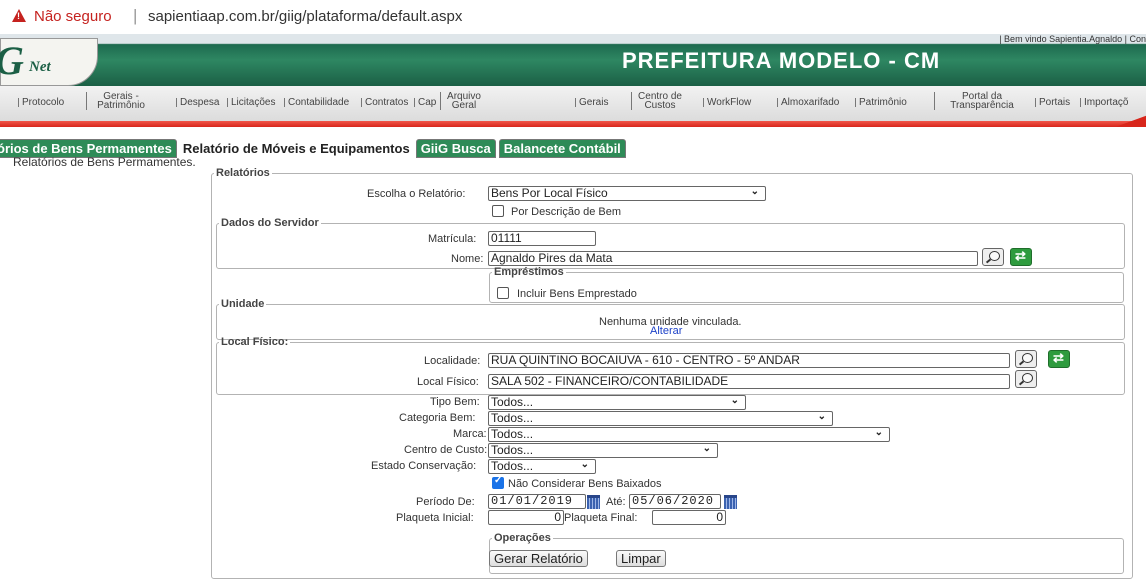 The height and width of the screenshot is (579, 1146). Describe the element at coordinates (627, 193) in the screenshot. I see `escolha-select: Bens Por Local Físico ⌄` at that location.